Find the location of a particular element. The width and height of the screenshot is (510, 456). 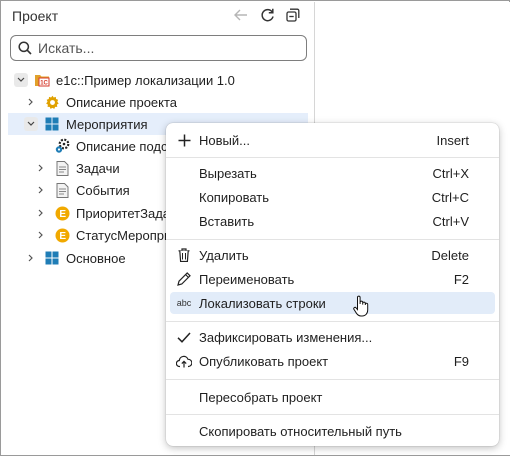

tree-item-label: Мероприятия is located at coordinates (107, 124).